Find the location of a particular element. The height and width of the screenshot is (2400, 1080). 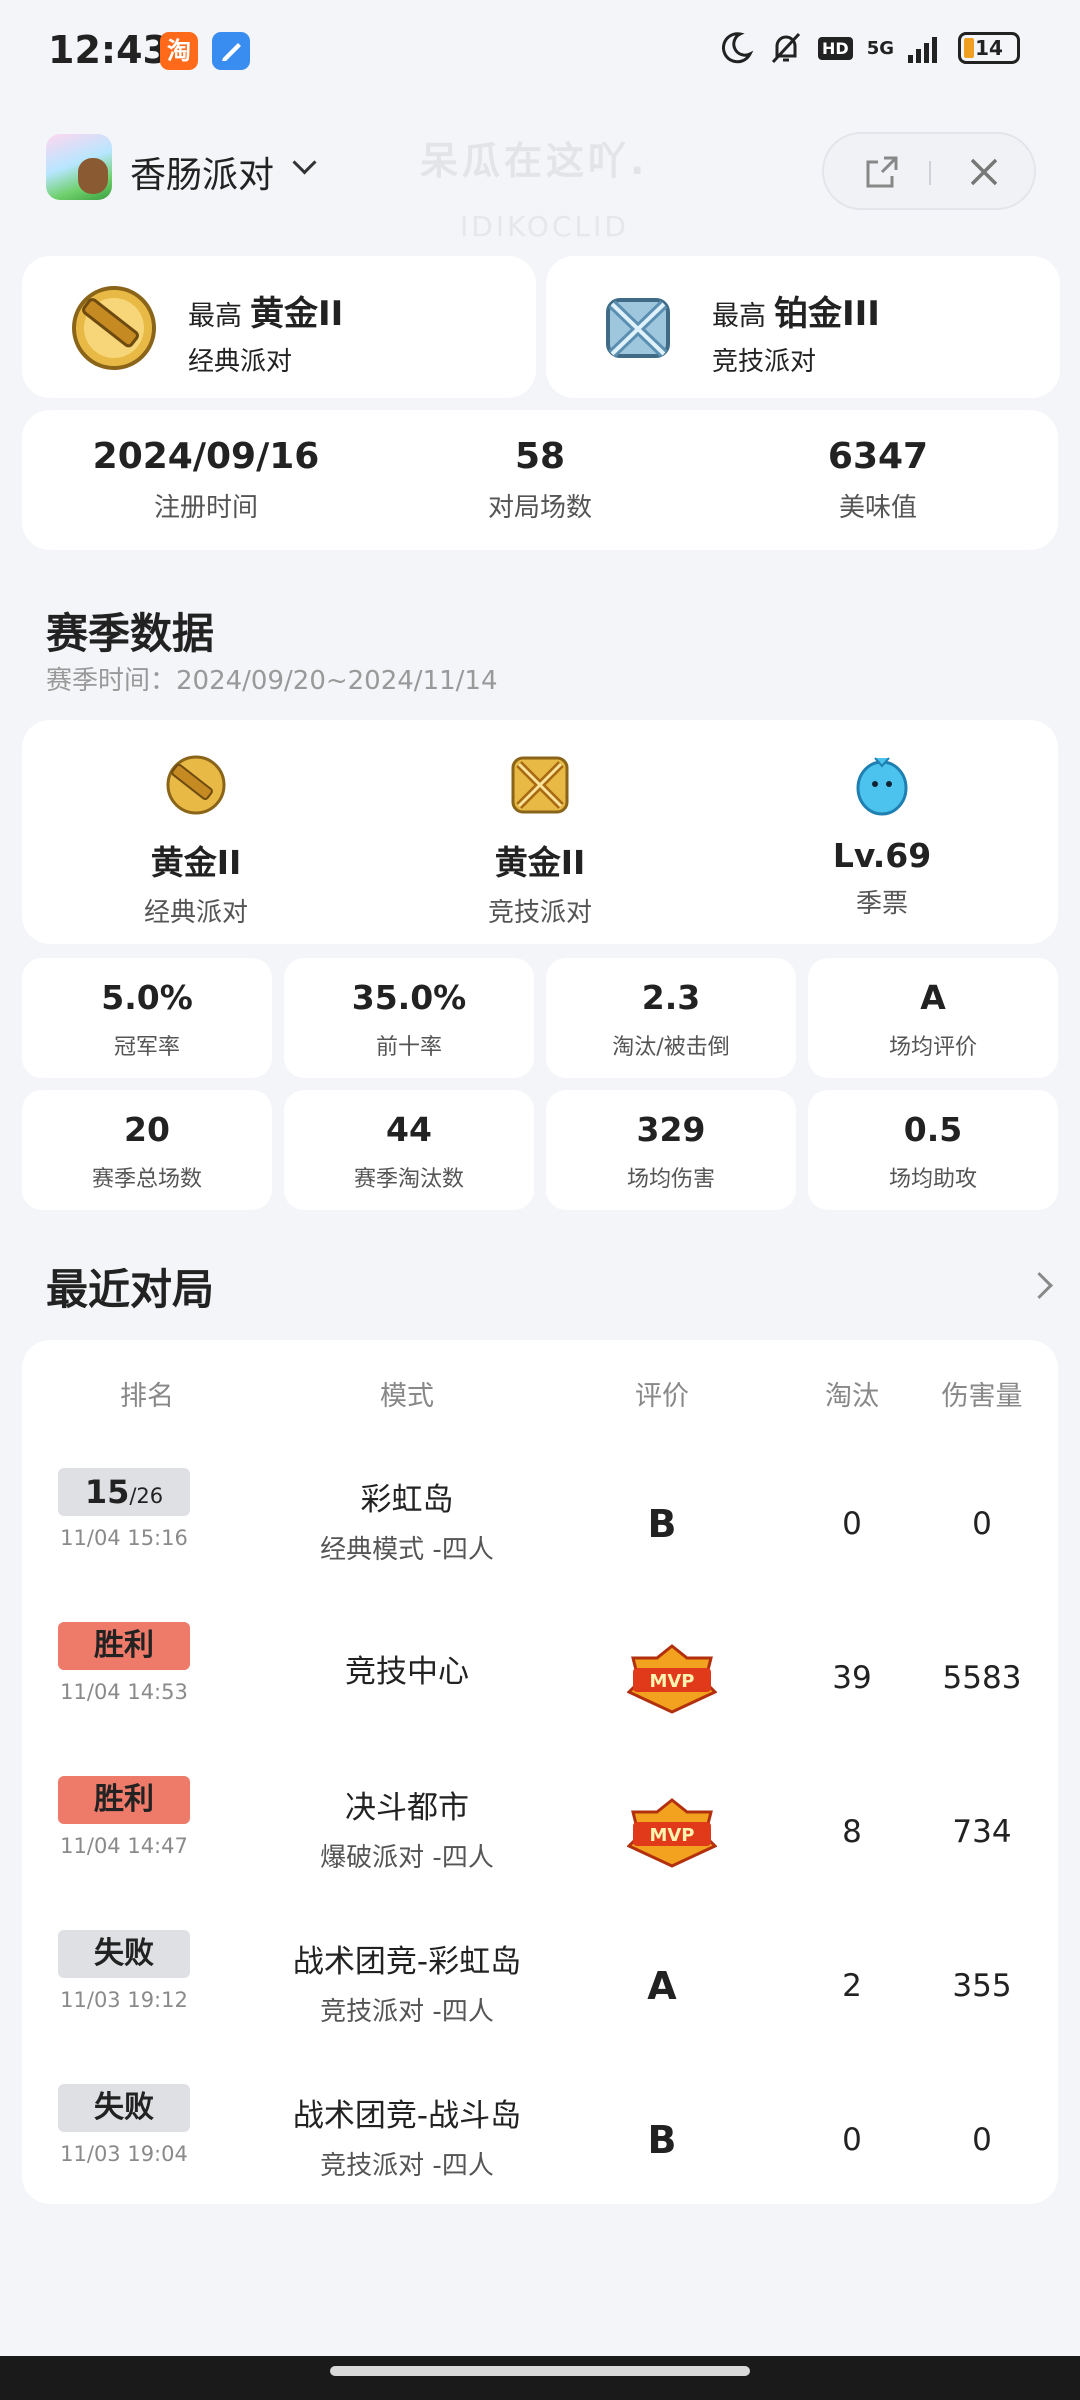

season-item-mode: 竞技派对 is located at coordinates (539, 913).